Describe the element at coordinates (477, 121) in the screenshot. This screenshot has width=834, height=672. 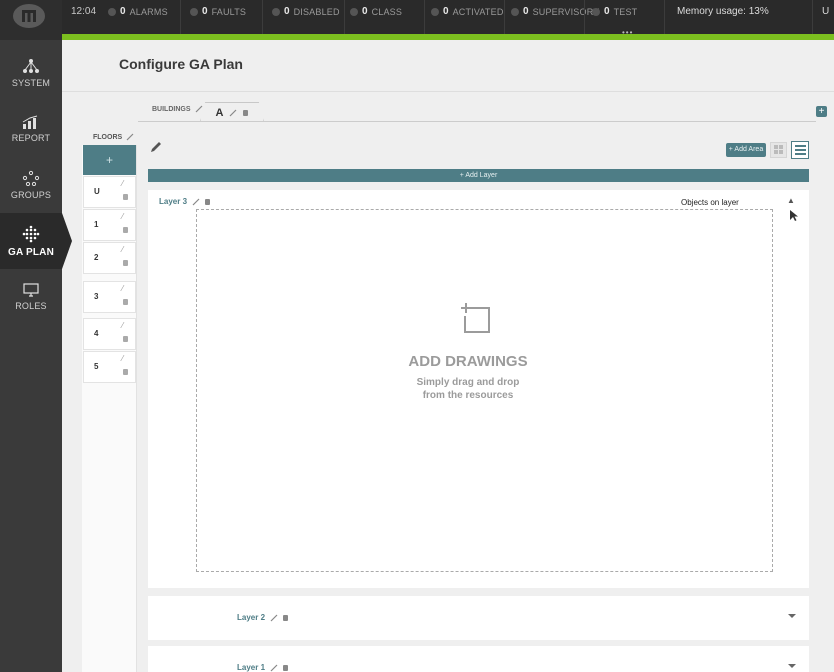
I see `tab-divider` at that location.